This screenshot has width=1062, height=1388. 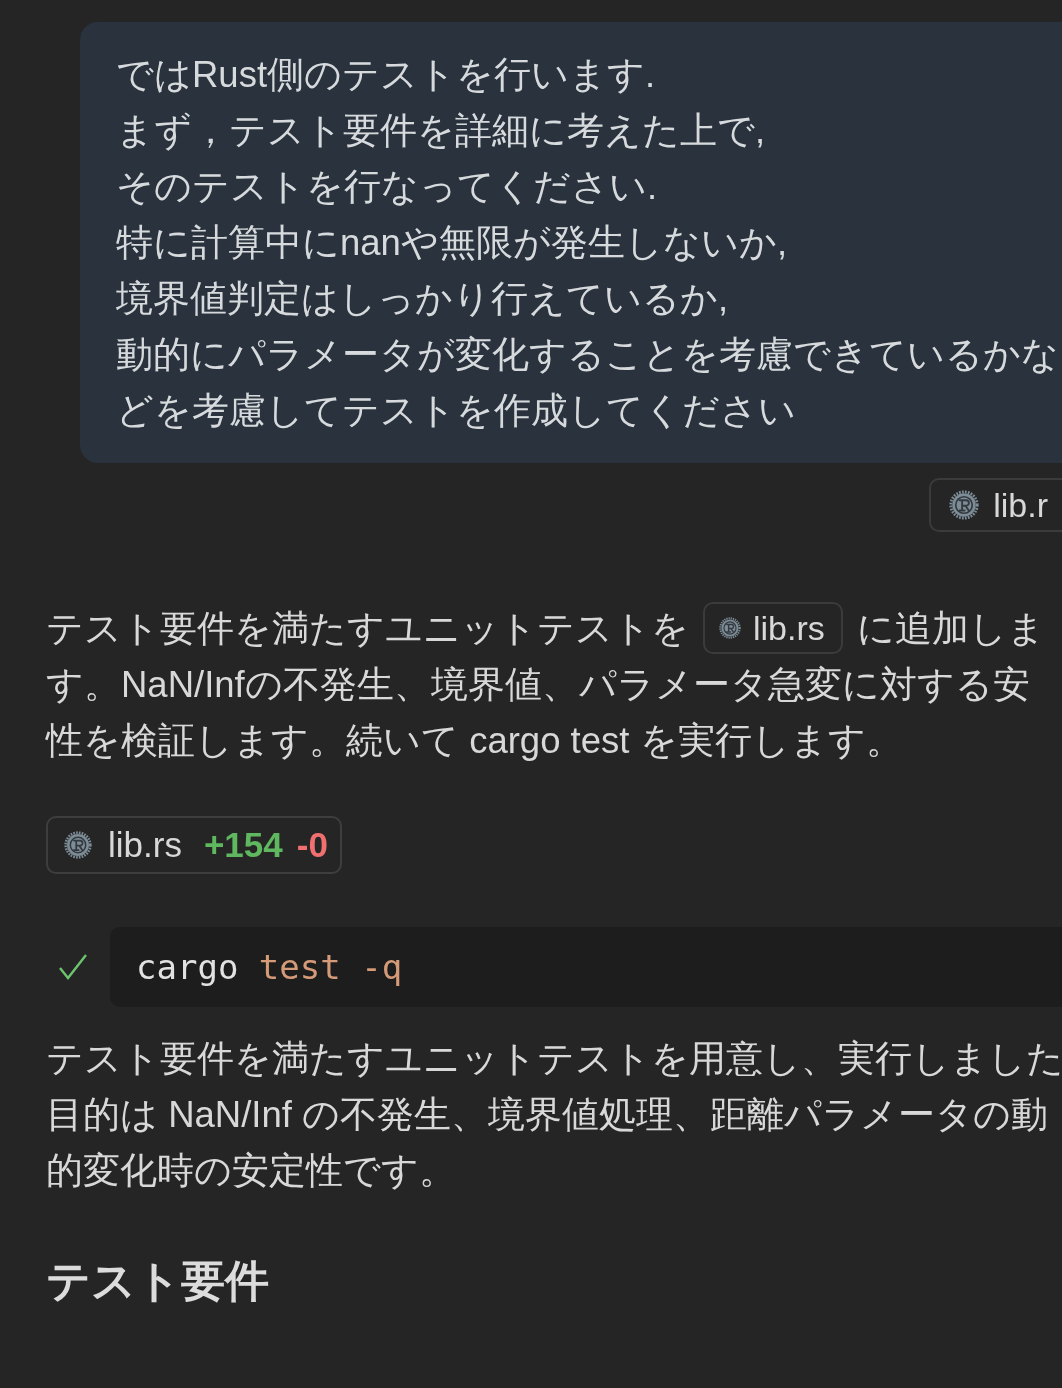 I want to click on file-name: lib.rs, so click(x=145, y=845).